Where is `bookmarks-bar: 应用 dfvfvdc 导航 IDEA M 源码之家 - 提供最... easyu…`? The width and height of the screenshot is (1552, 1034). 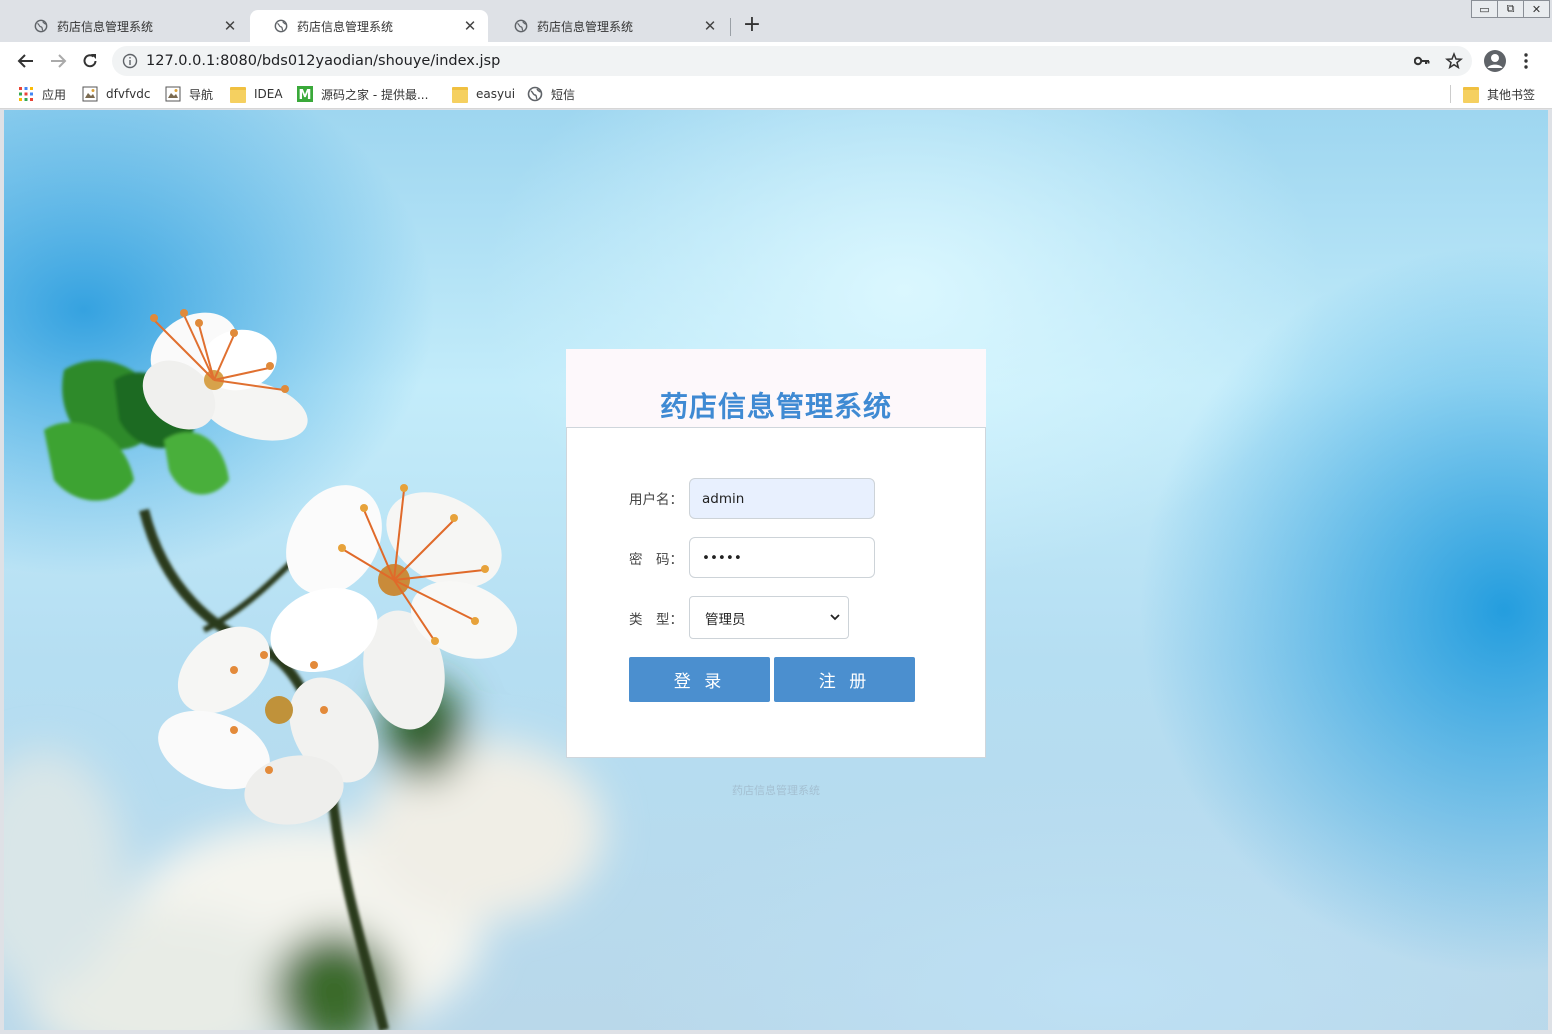
bookmarks-bar: 应用 dfvfvdc 导航 IDEA M 源码之家 - 提供最... easyu… is located at coordinates (776, 94).